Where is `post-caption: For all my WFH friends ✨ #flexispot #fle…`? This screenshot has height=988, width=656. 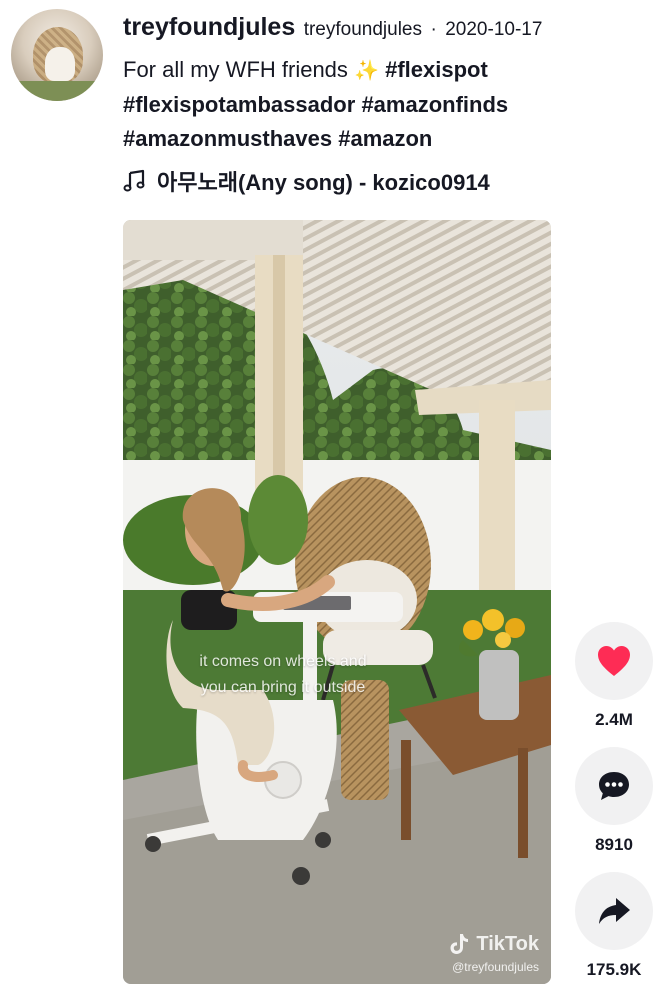 post-caption: For all my WFH friends ✨ #flexispot #fle… is located at coordinates (383, 104).